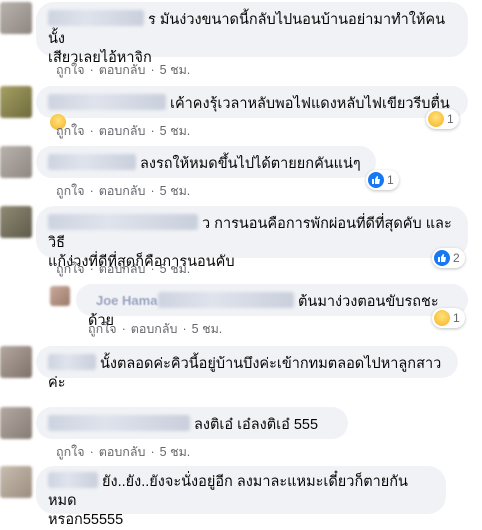  What do you see at coordinates (456, 258) in the screenshot?
I see `reaction-count: 2` at bounding box center [456, 258].